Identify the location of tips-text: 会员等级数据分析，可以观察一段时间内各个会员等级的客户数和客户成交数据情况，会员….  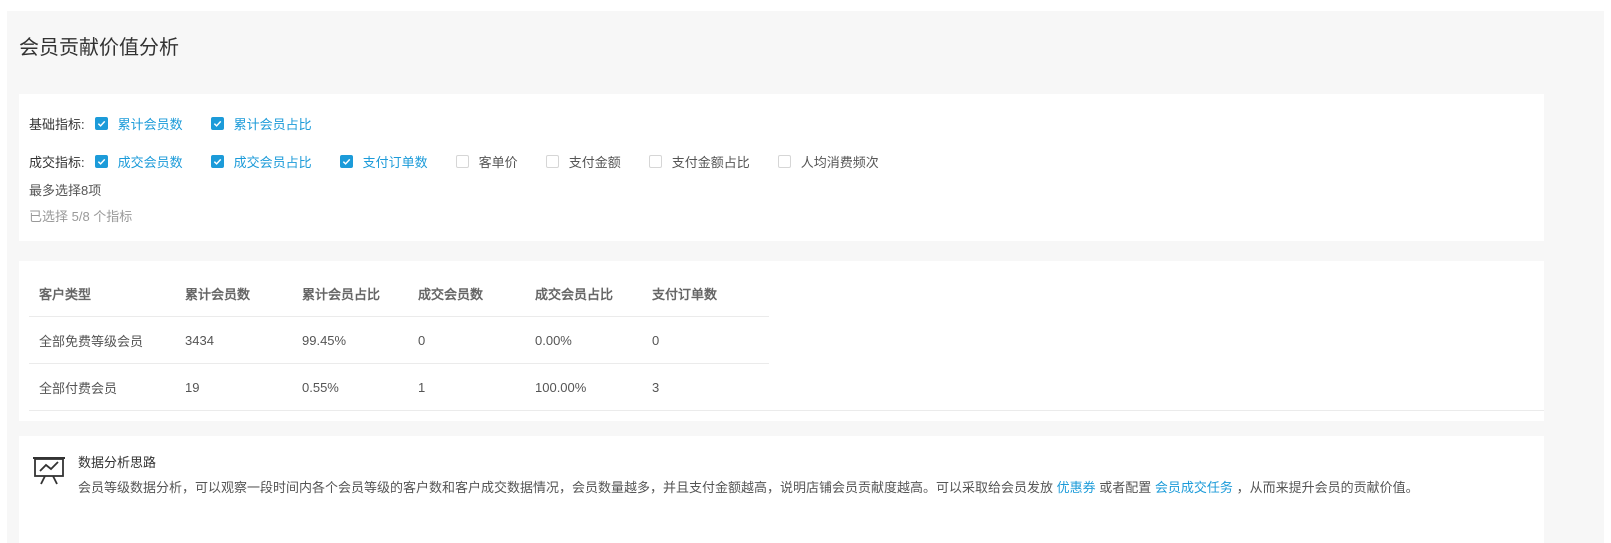
(566, 487).